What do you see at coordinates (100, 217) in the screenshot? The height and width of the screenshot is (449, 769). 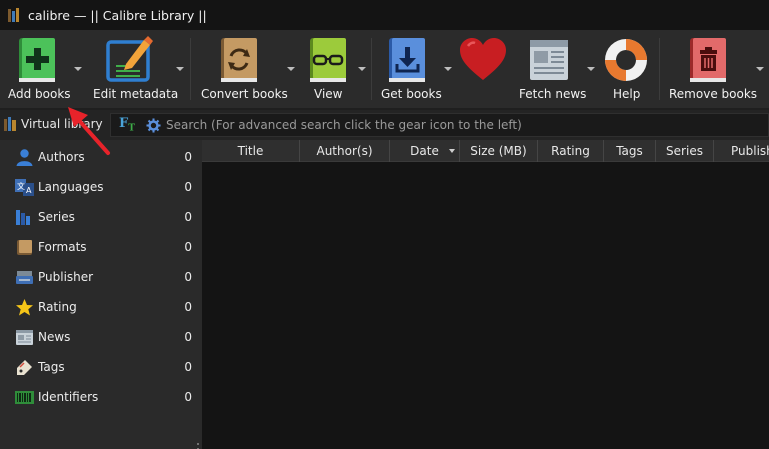 I see `sidebar-item-series: Series 0` at bounding box center [100, 217].